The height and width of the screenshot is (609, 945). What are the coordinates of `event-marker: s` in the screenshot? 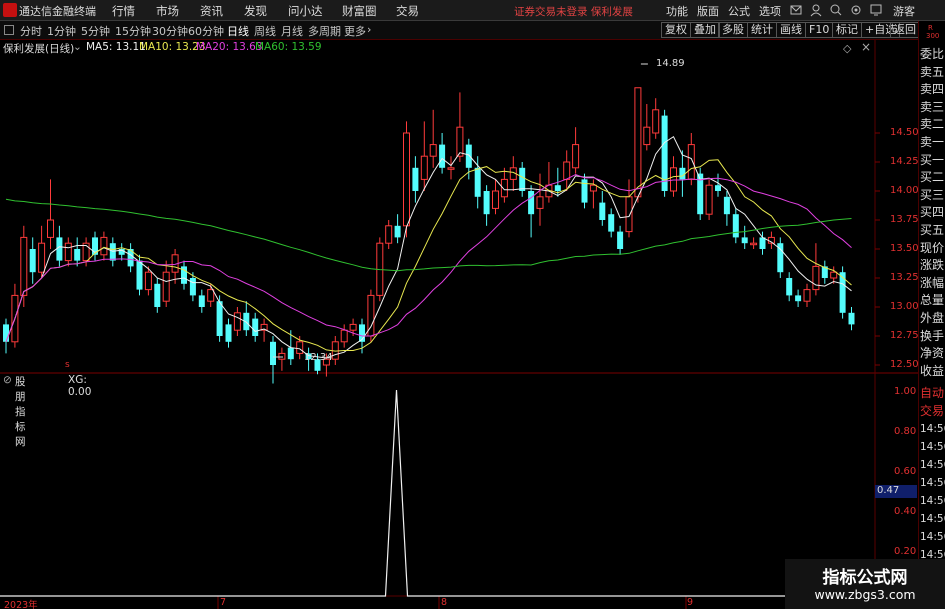 It's located at (67, 365).